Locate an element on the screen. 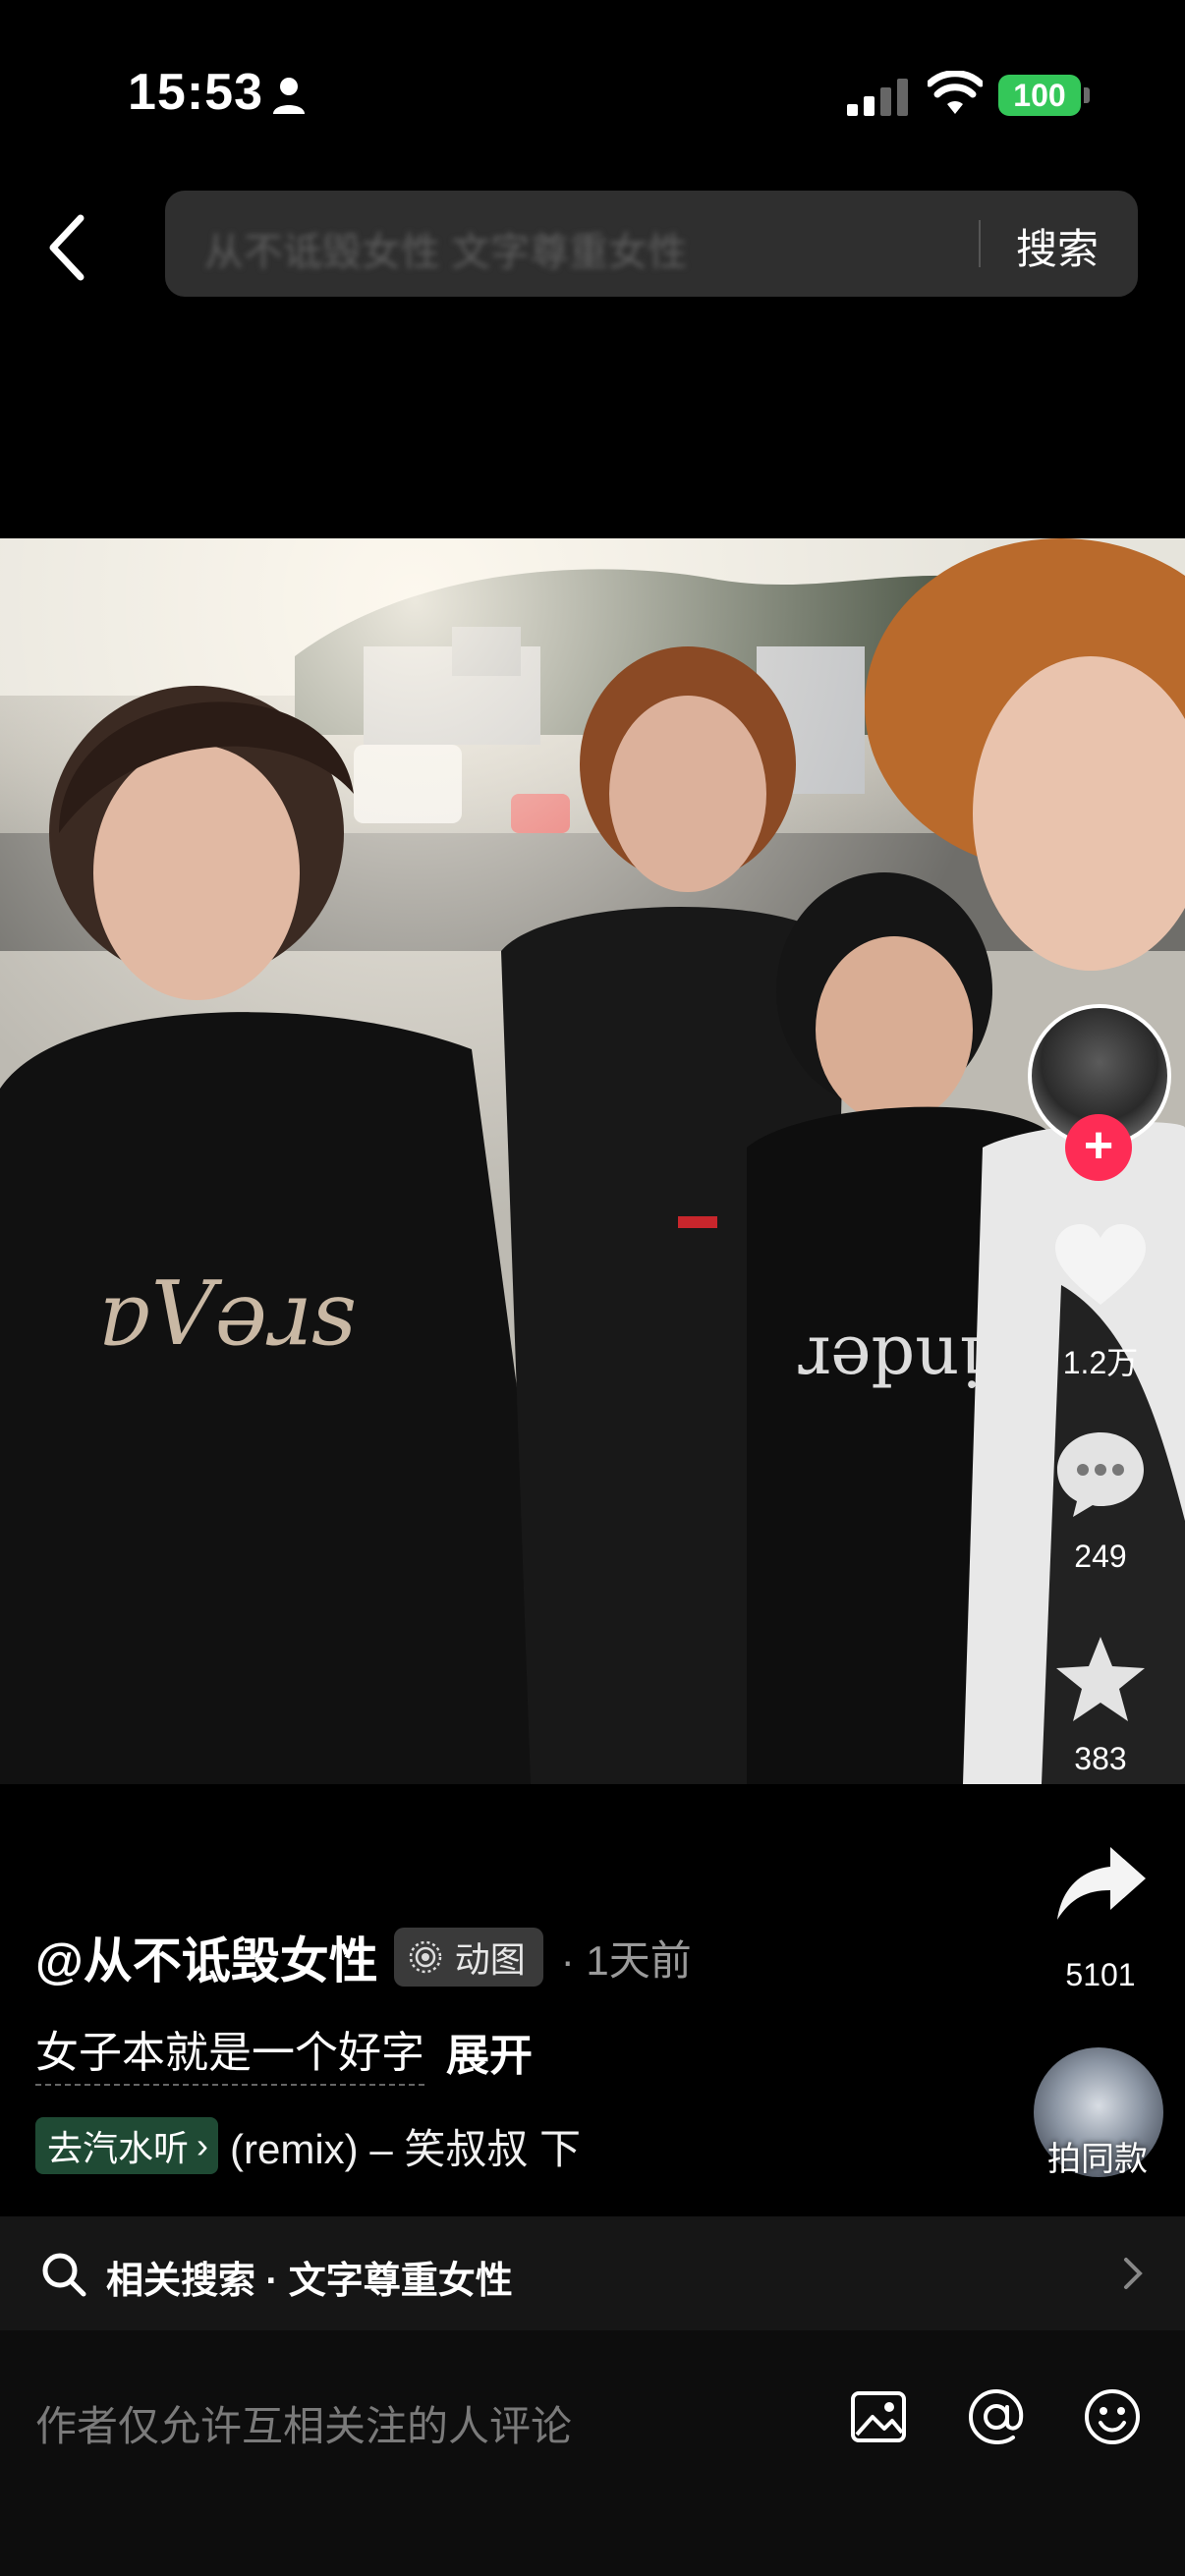 This screenshot has width=1185, height=2576. status-bar: 15:53 100 is located at coordinates (592, 93).